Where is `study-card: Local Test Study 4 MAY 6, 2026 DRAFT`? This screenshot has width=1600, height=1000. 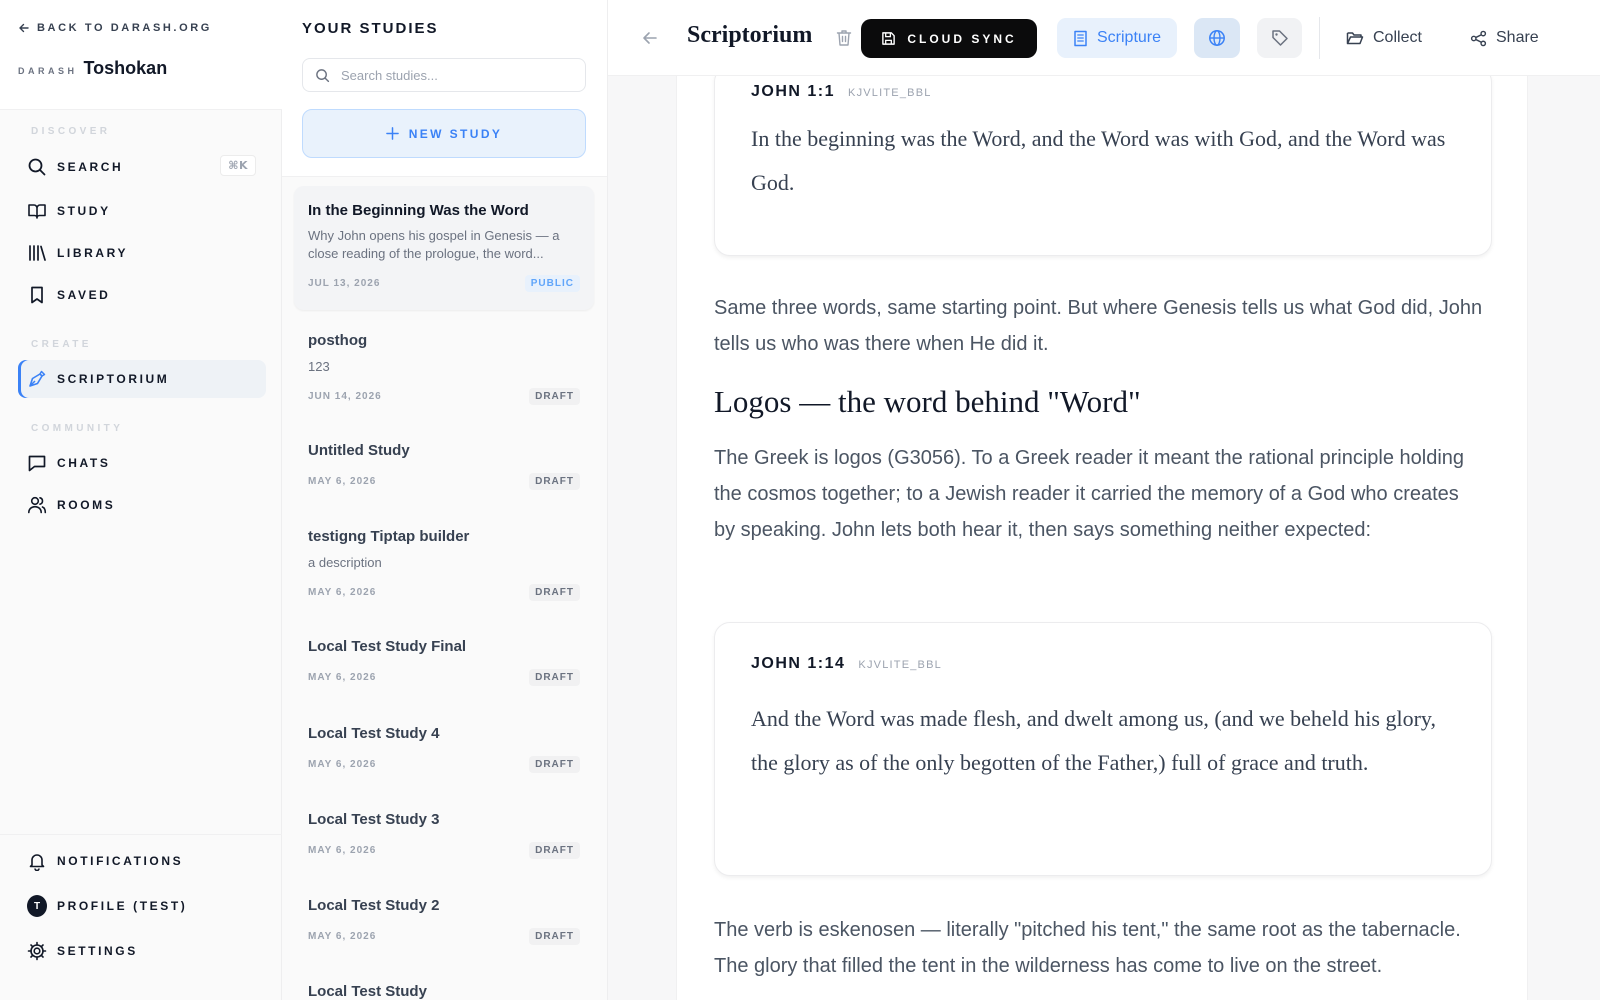
study-card: Local Test Study 4 MAY 6, 2026 DRAFT is located at coordinates (444, 749).